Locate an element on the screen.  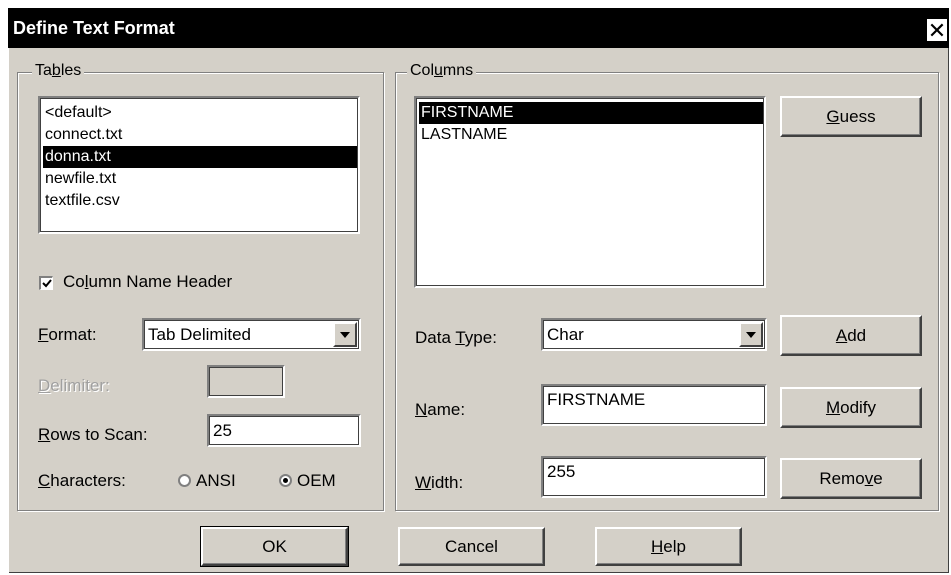
width-label: Width: is located at coordinates (439, 482).